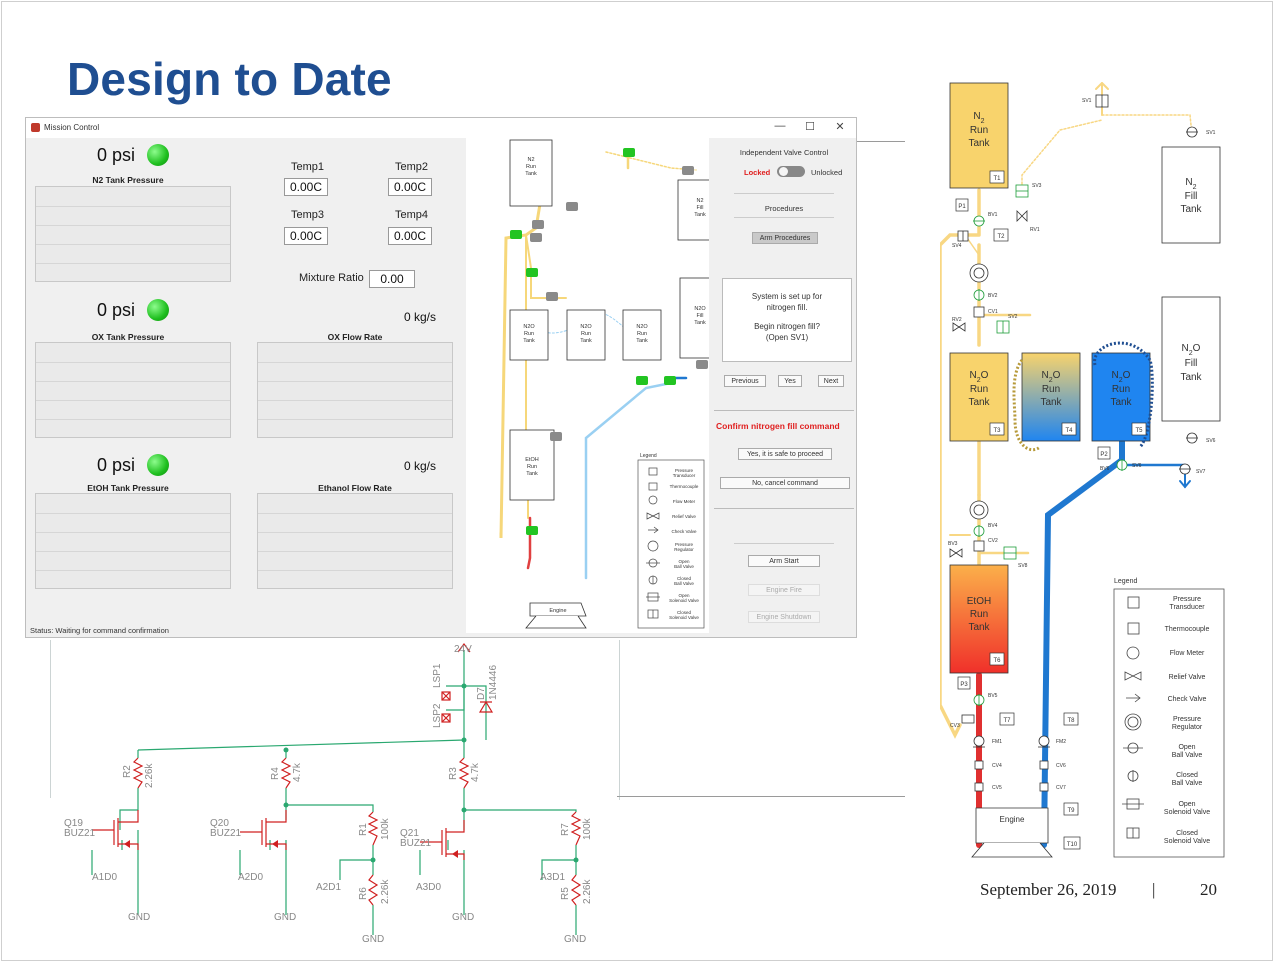  What do you see at coordinates (700, 309) in the screenshot?
I see `svg-text: N2O` at bounding box center [700, 309].